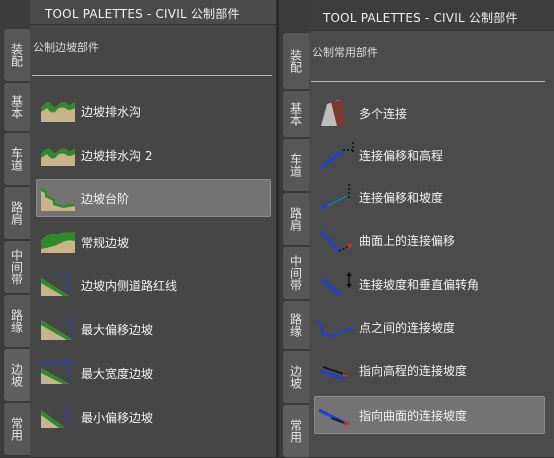  I want to click on tool-link-offset-elevation: 连接偏移和高程, so click(429, 155).